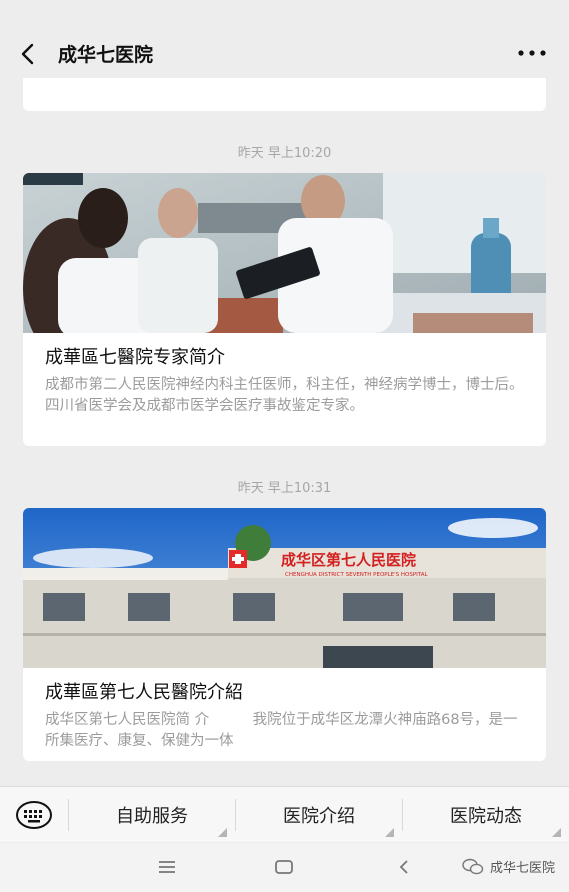  Describe the element at coordinates (284, 94) in the screenshot. I see `previous-article-card` at that location.